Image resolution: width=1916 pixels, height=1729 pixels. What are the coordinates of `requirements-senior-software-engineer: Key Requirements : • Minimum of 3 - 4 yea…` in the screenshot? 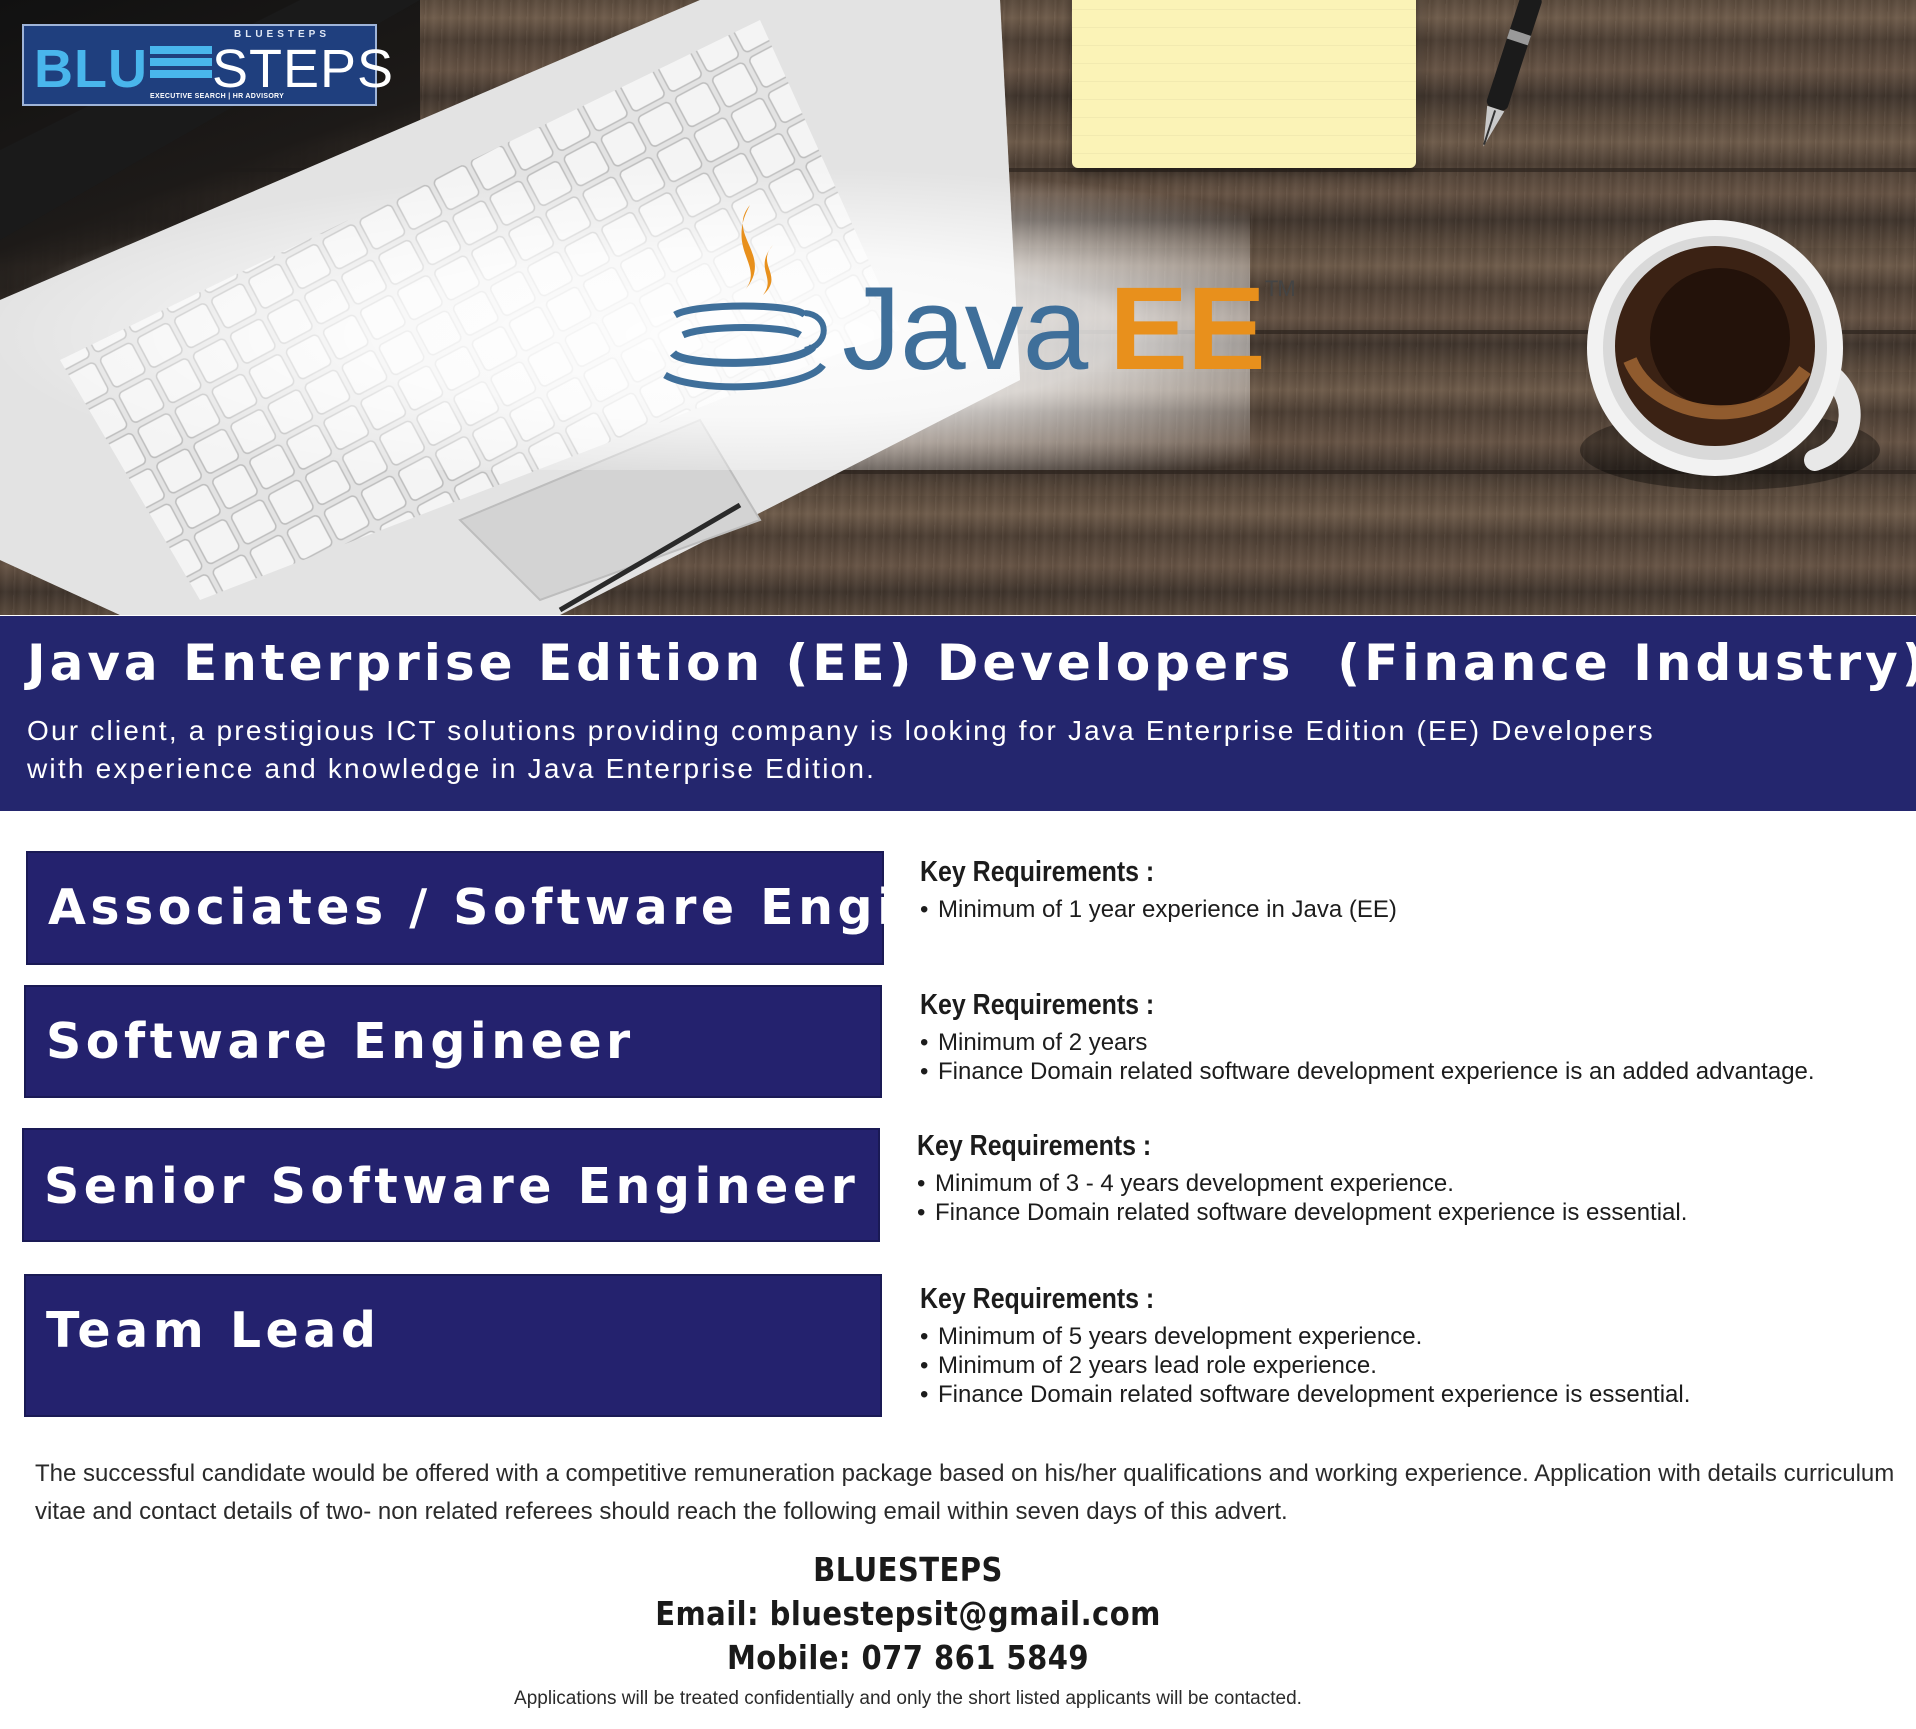 It's located at (1407, 1178).